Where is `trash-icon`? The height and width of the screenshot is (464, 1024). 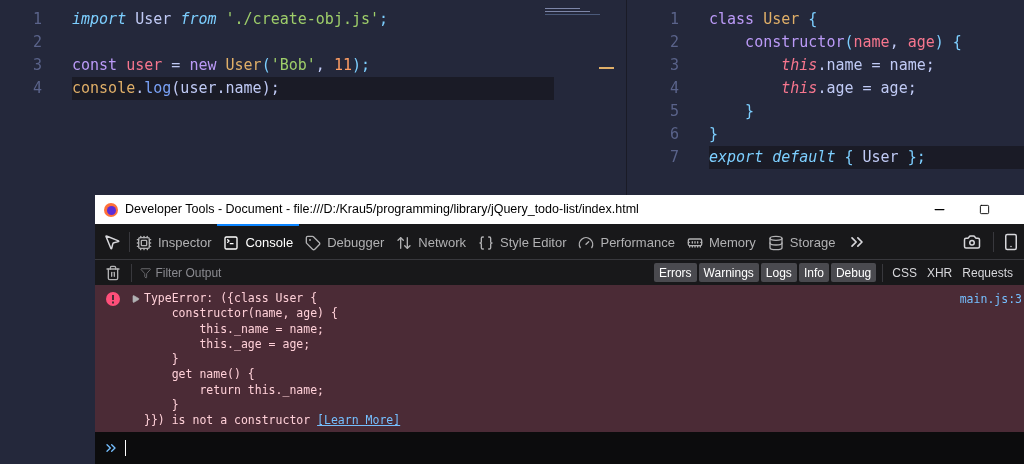
trash-icon is located at coordinates (113, 272).